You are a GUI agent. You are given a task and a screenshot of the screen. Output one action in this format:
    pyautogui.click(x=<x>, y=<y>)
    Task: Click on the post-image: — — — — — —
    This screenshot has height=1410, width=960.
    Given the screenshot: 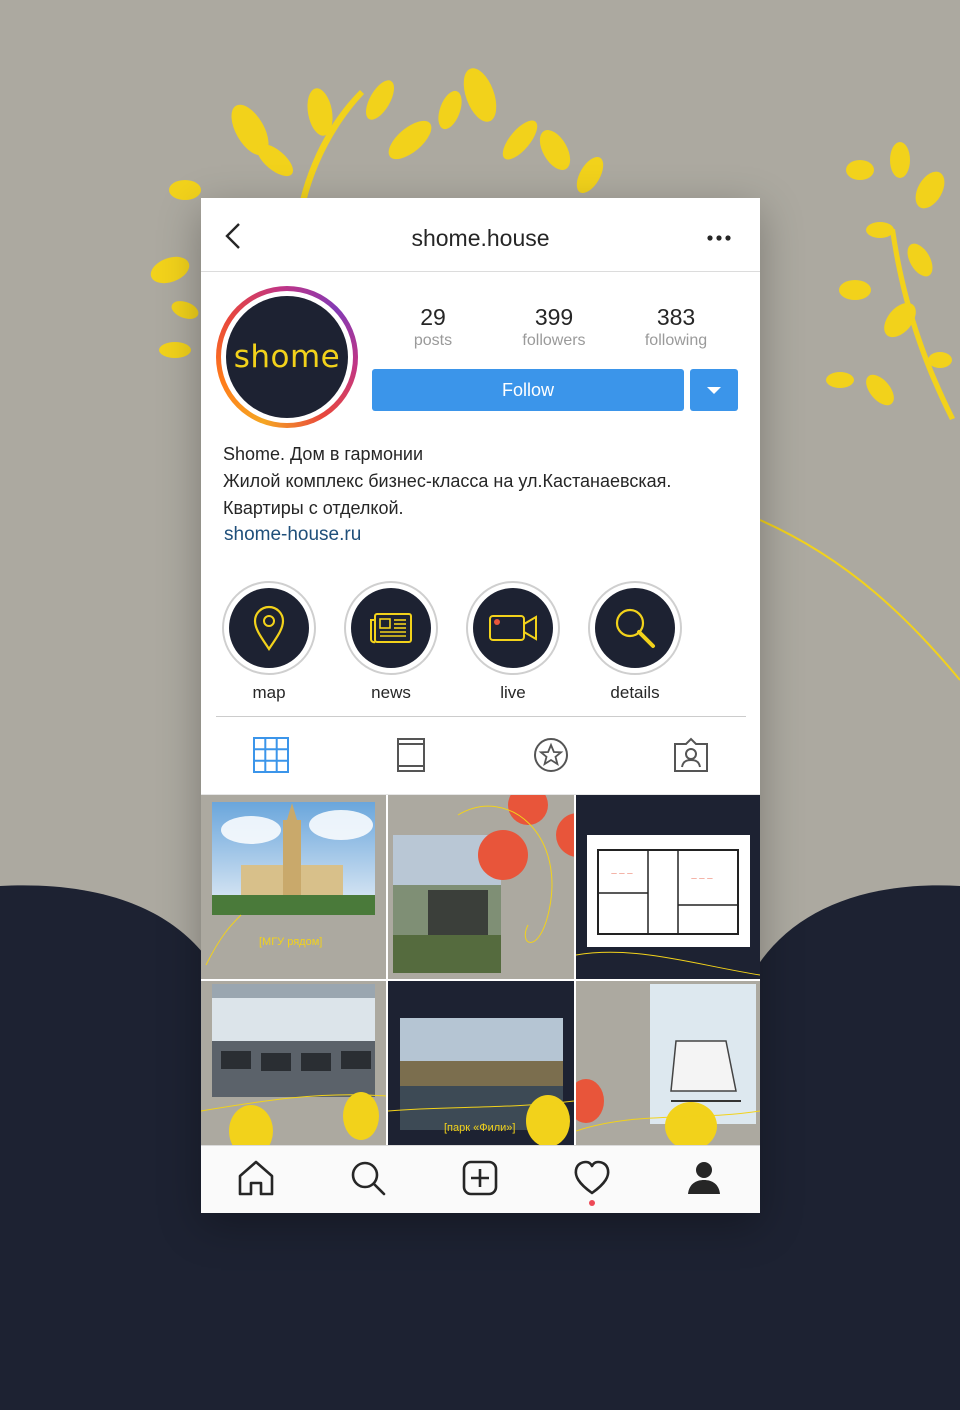 What is the action you would take?
    pyautogui.click(x=668, y=905)
    